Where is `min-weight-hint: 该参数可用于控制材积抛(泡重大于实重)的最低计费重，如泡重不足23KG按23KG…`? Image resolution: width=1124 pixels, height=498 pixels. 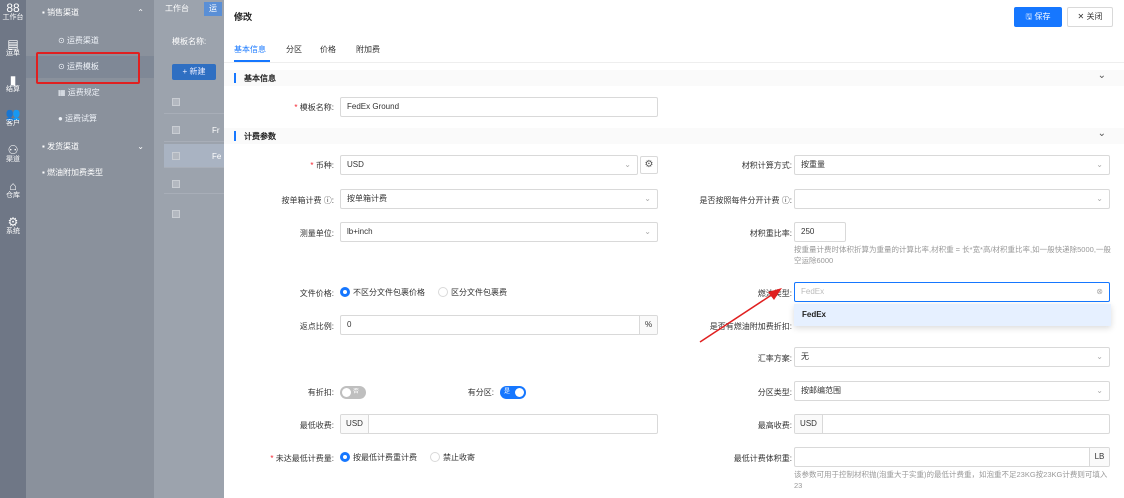 min-weight-hint: 该参数可用于控制材积抛(泡重大于实重)的最低计费重，如泡重不足23KG按23KG… is located at coordinates (951, 480).